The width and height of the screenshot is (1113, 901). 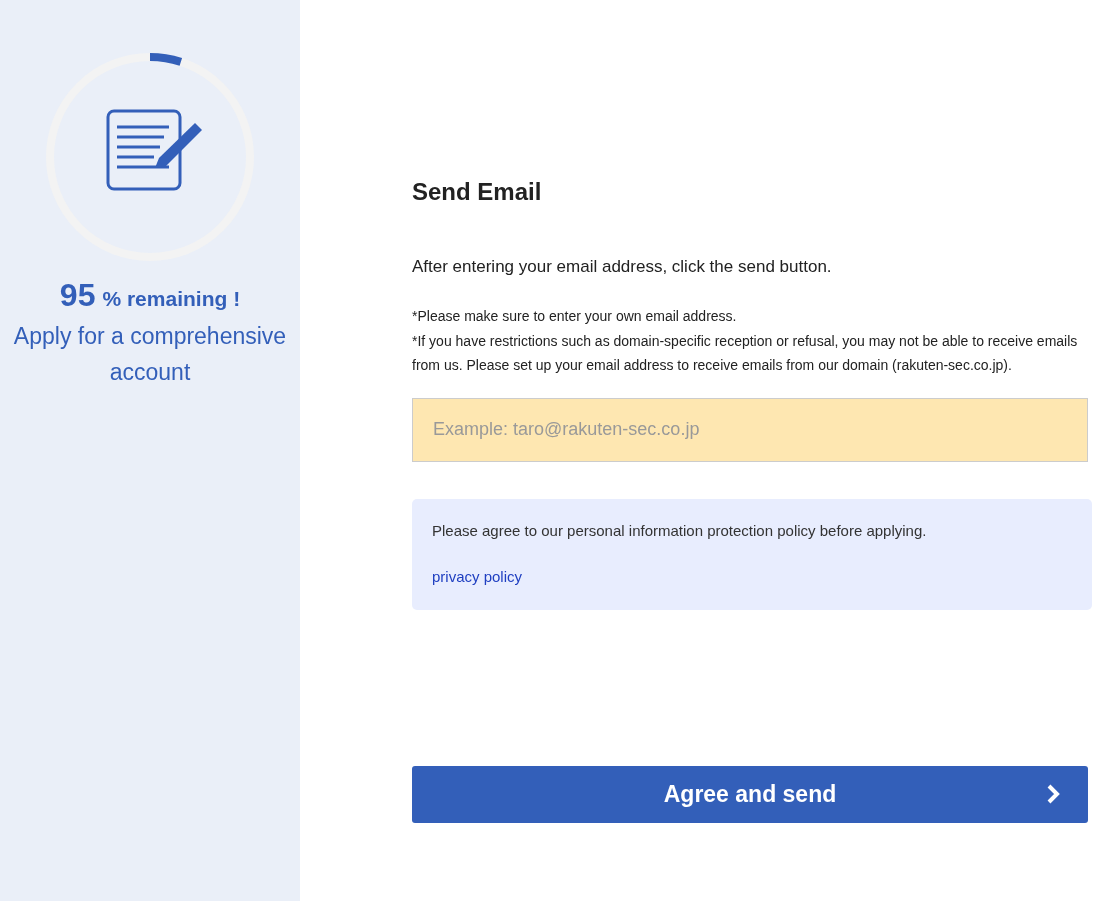 I want to click on agree-and-send-button: Agree and send, so click(x=750, y=794).